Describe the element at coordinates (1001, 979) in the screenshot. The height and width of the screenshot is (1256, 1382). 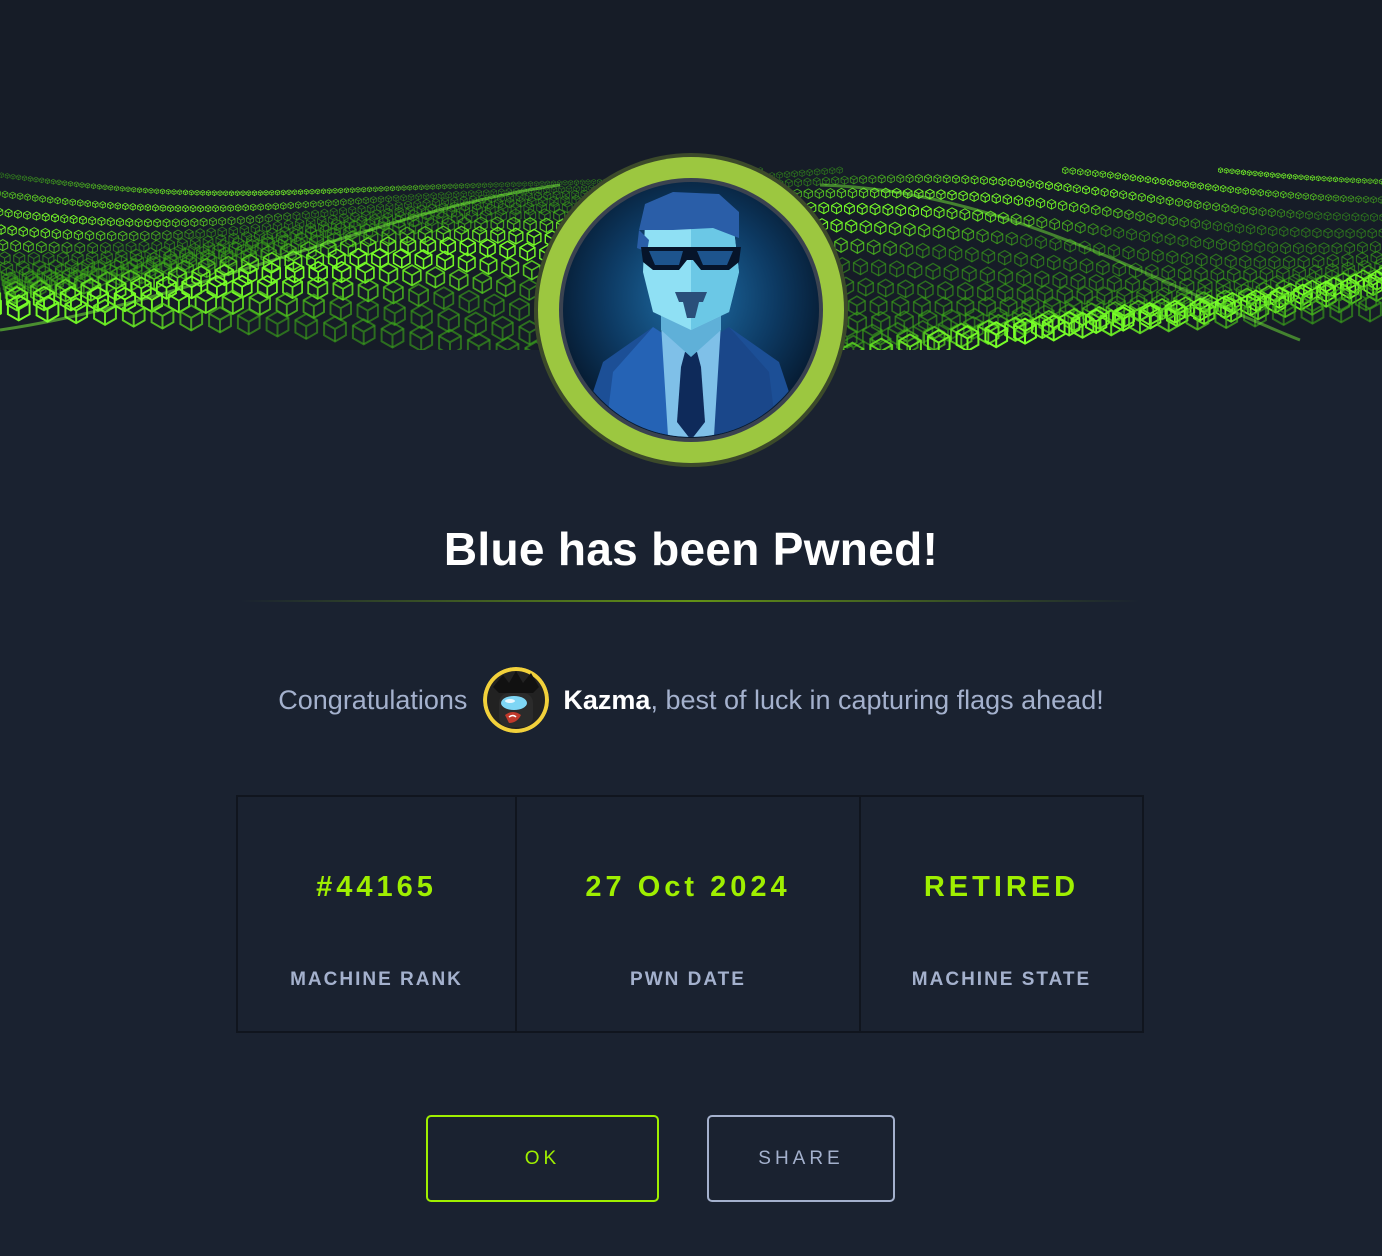
I see `stat-label: MACHINE STATE` at that location.